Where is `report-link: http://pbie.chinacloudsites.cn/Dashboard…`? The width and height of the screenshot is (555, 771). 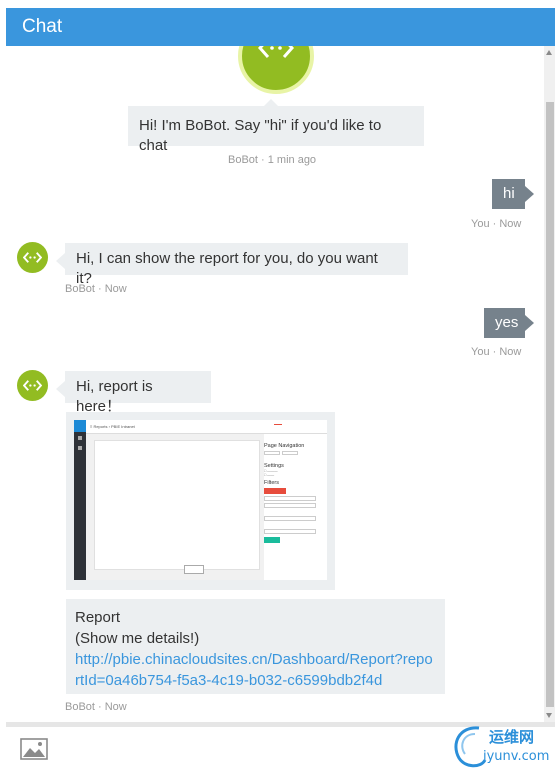
report-link: http://pbie.chinacloudsites.cn/Dashboard… is located at coordinates (255, 670).